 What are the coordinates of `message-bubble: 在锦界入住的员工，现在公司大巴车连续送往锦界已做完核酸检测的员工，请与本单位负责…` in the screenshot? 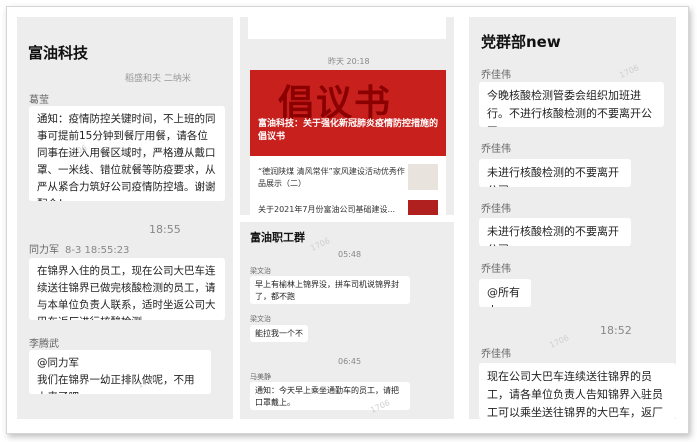 It's located at (127, 289).